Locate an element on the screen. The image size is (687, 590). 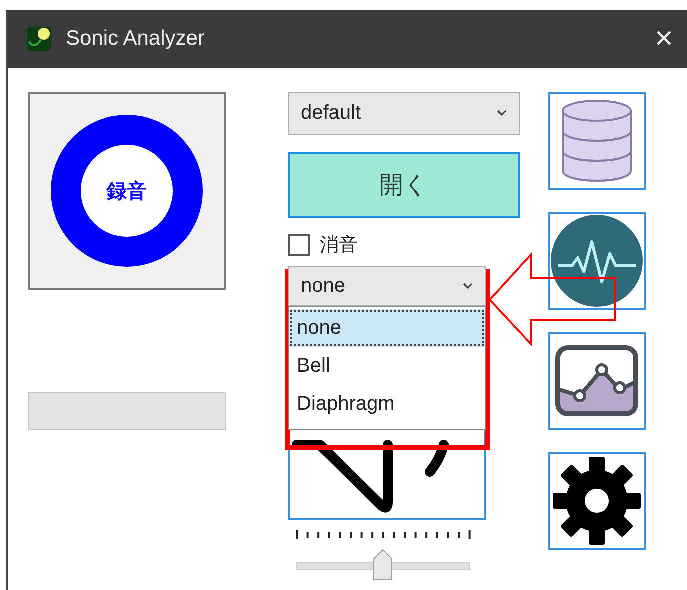
waveform-icon is located at coordinates (597, 261).